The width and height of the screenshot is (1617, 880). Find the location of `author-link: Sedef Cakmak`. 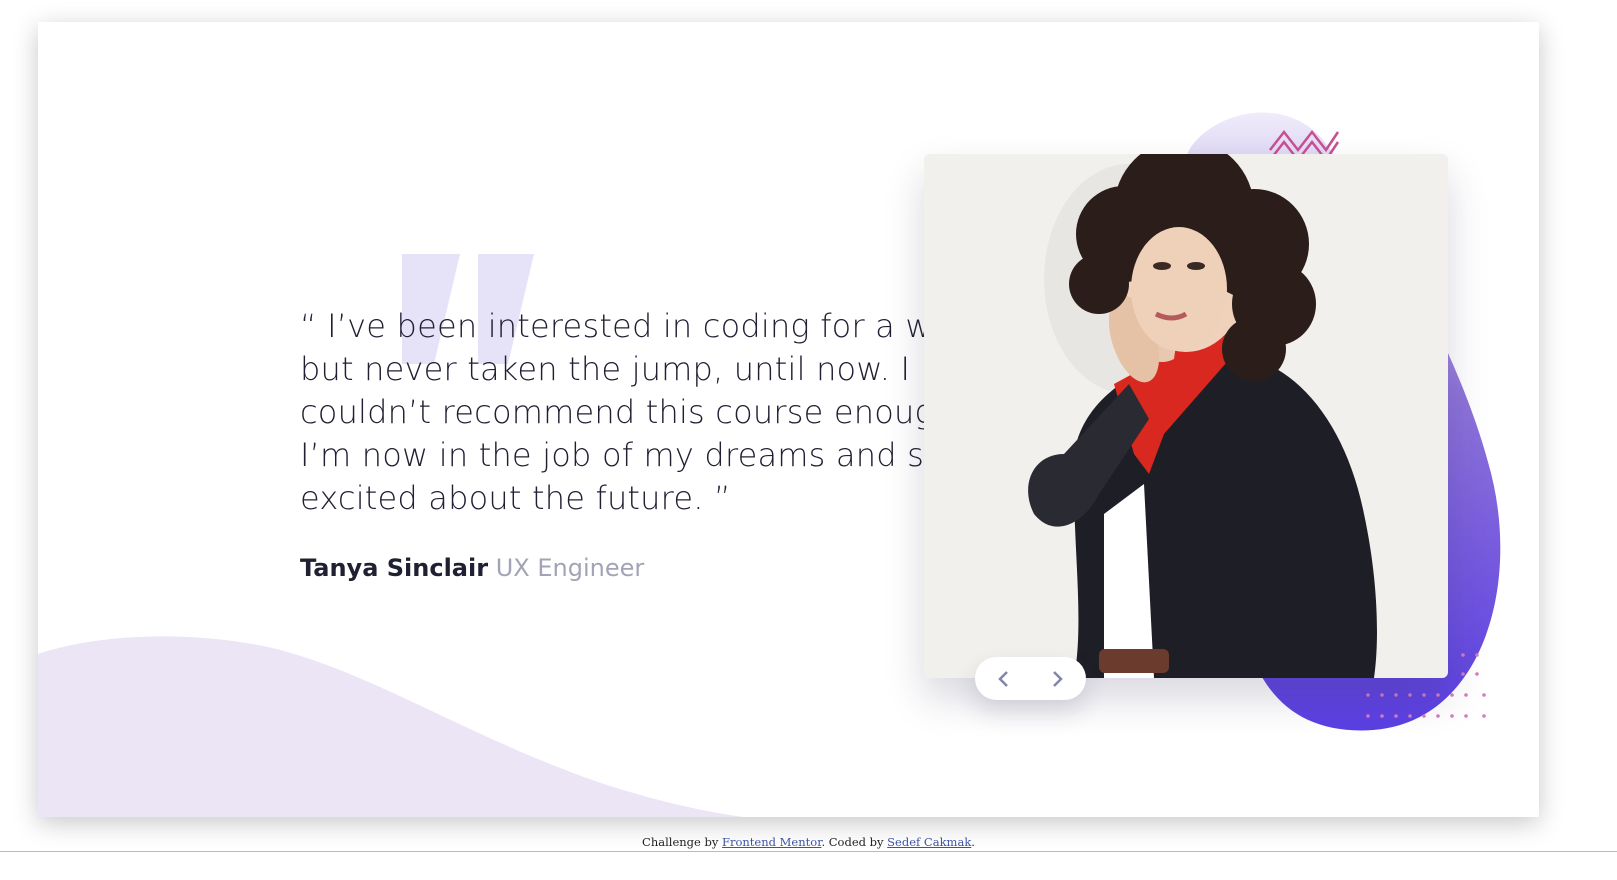

author-link: Sedef Cakmak is located at coordinates (929, 842).